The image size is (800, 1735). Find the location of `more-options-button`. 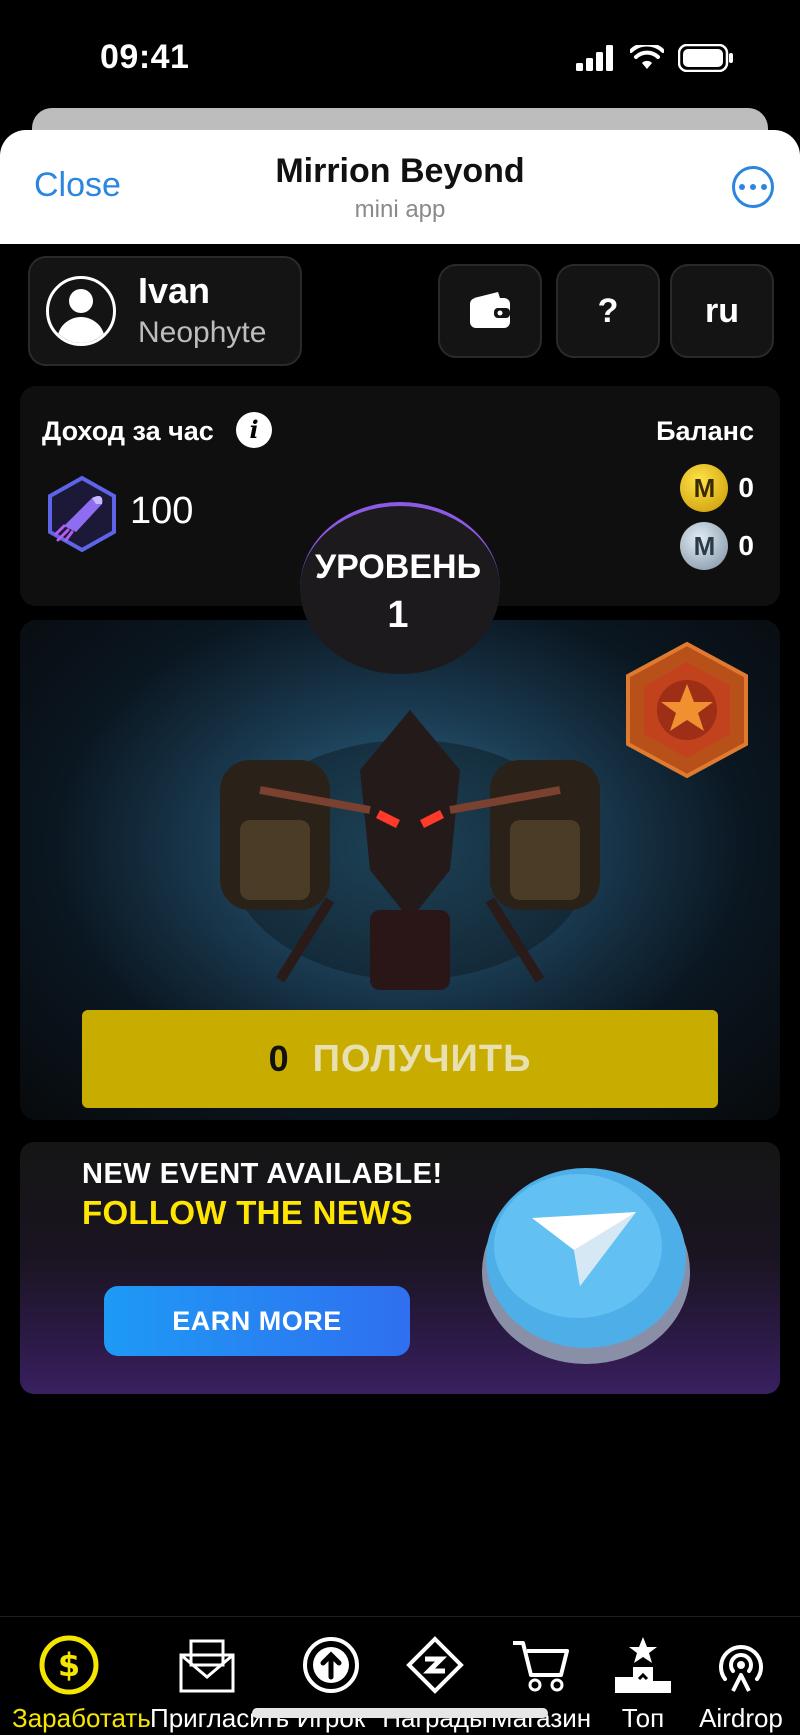

more-options-button is located at coordinates (753, 187).